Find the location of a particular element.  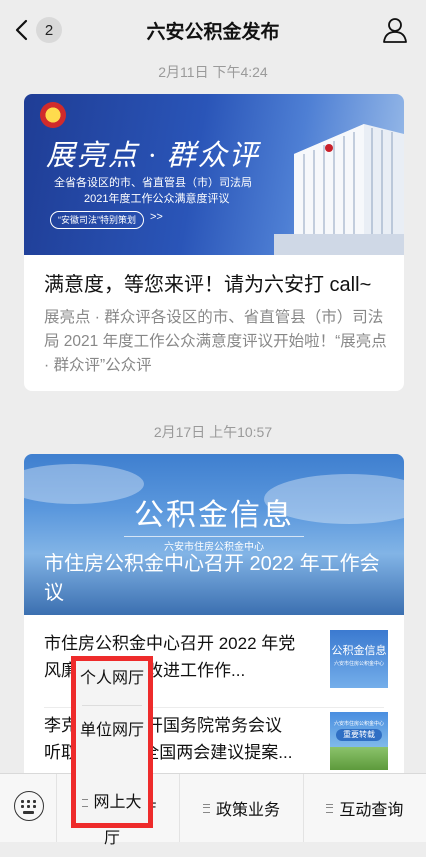

cover-arrows: >> is located at coordinates (156, 217).